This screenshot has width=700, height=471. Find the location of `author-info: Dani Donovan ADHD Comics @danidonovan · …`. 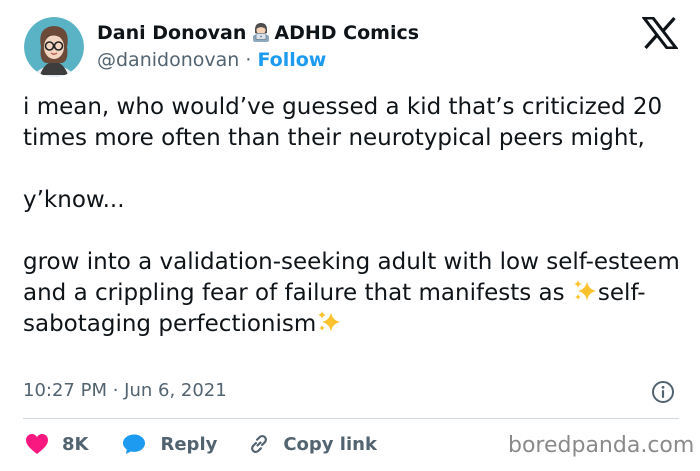

author-info: Dani Donovan ADHD Comics @danidonovan · … is located at coordinates (258, 46).